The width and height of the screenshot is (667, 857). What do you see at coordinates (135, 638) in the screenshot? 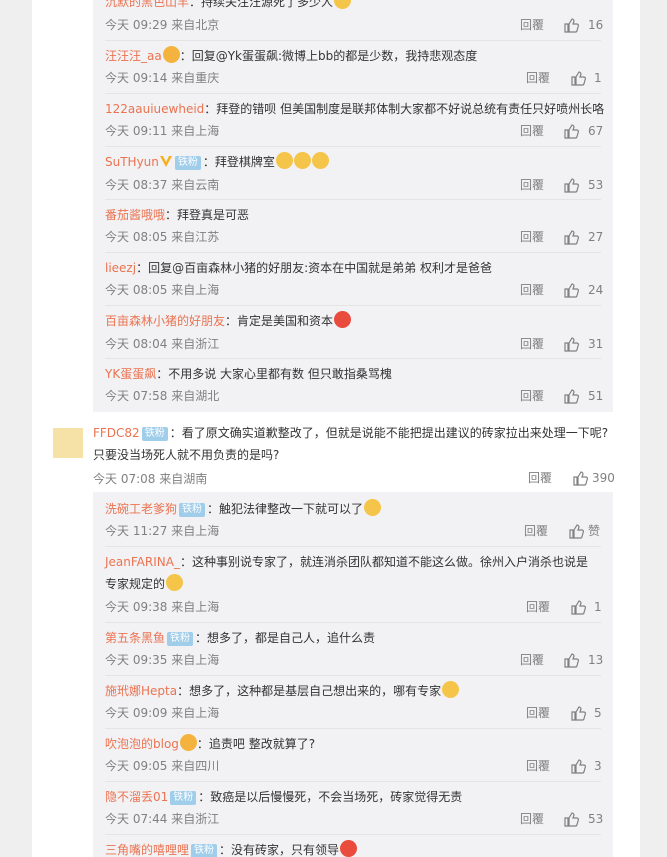
I see `reply-username: 第五条黑鱼` at bounding box center [135, 638].